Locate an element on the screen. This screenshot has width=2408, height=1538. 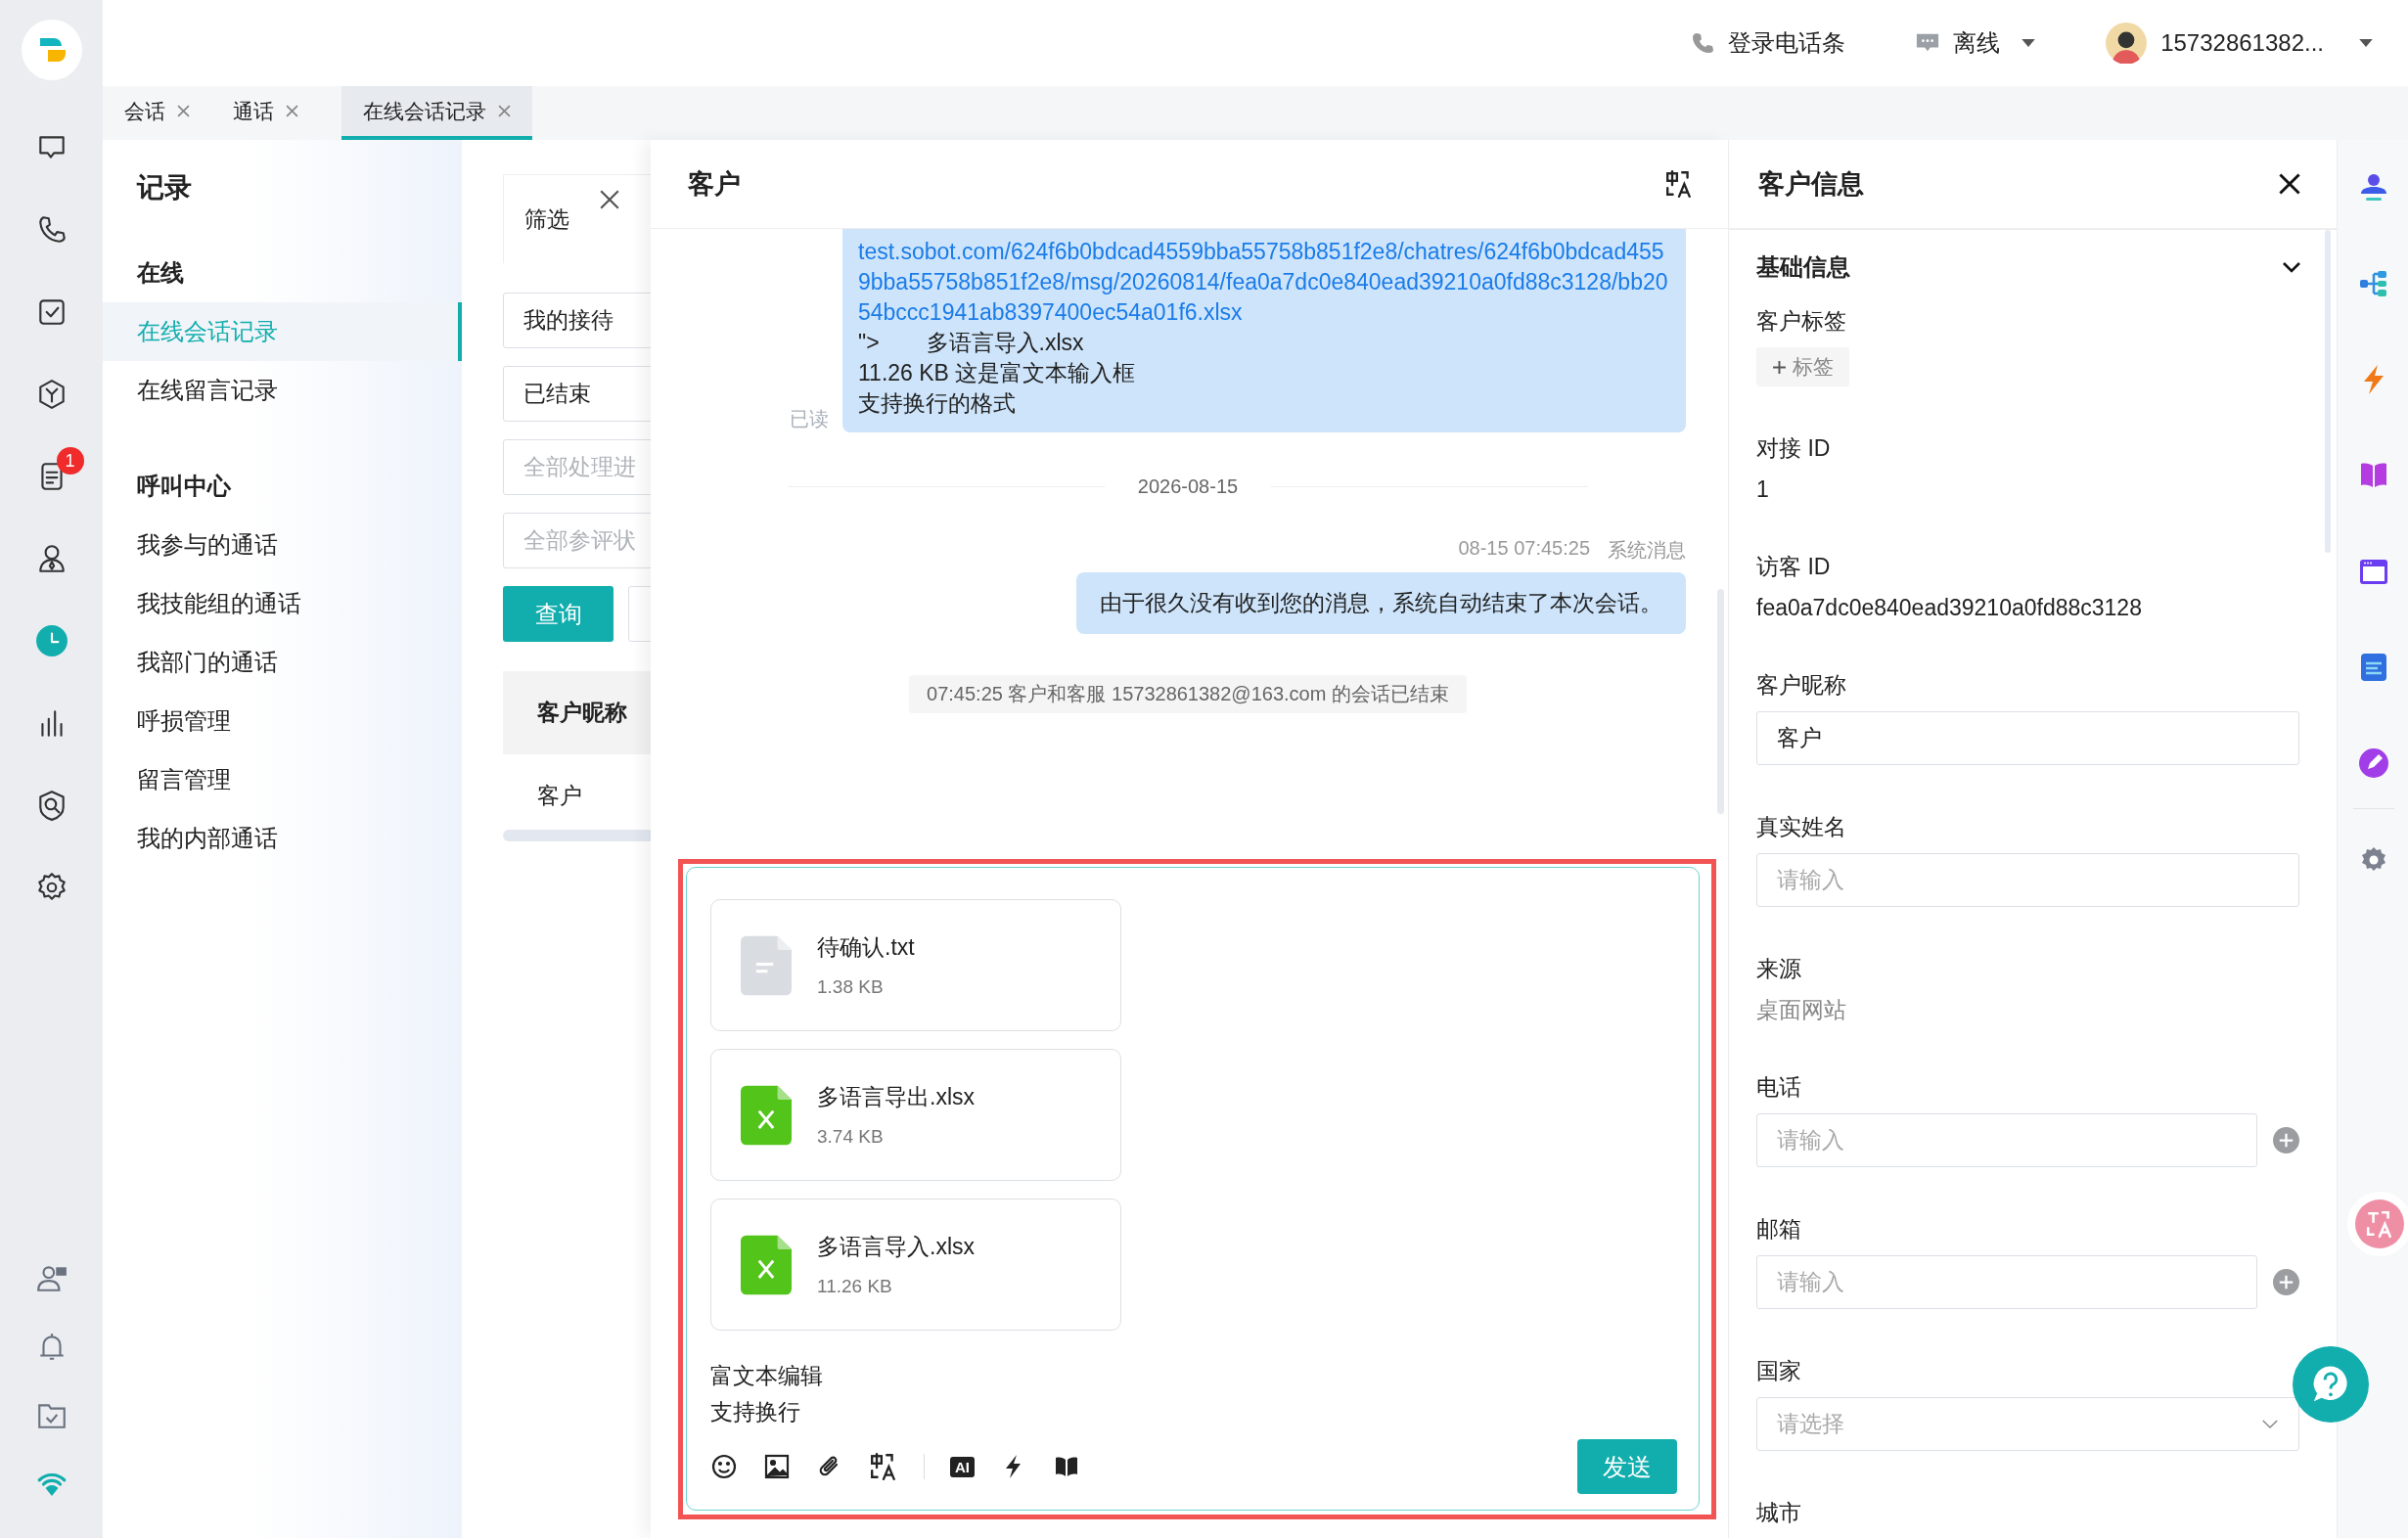
field-value: 桌面网站 is located at coordinates (1802, 1010).